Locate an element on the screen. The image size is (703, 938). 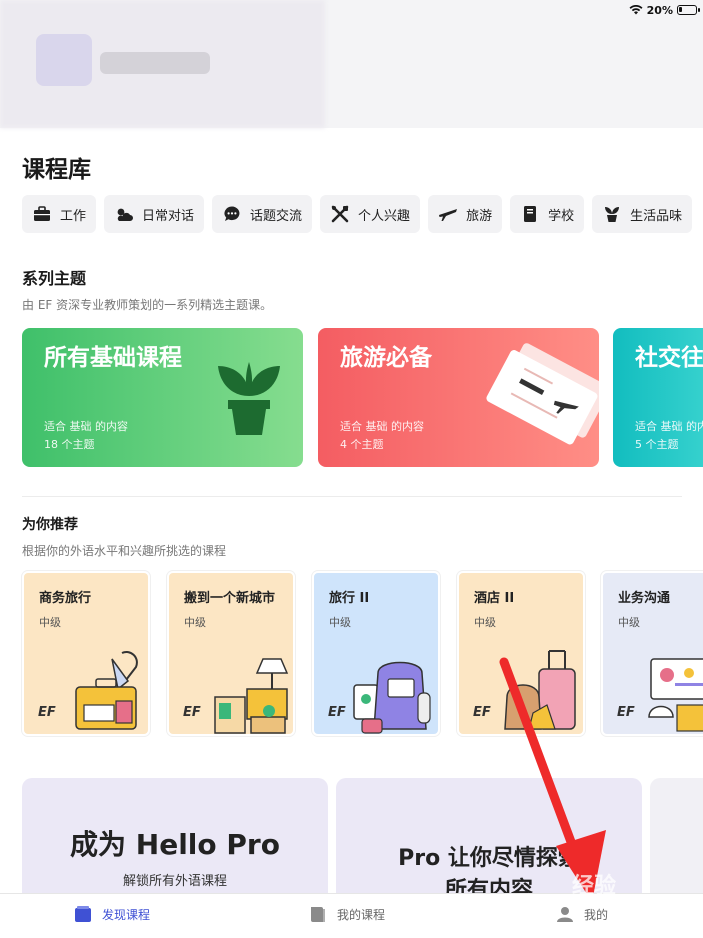
header: 20% is located at coordinates (351, 64).